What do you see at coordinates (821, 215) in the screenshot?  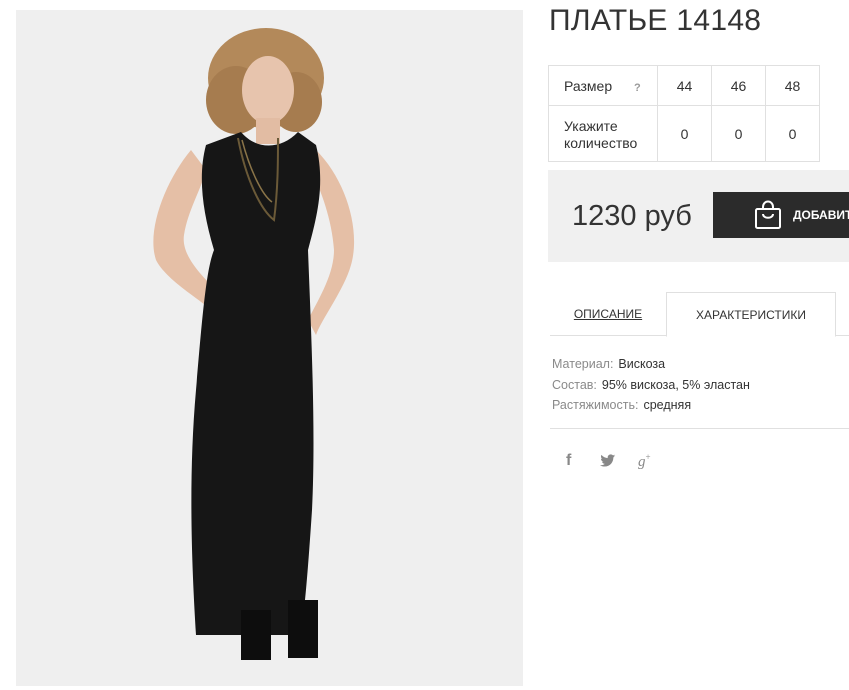 I see `add-to-cart-label: ДОБАВИТЬ` at bounding box center [821, 215].